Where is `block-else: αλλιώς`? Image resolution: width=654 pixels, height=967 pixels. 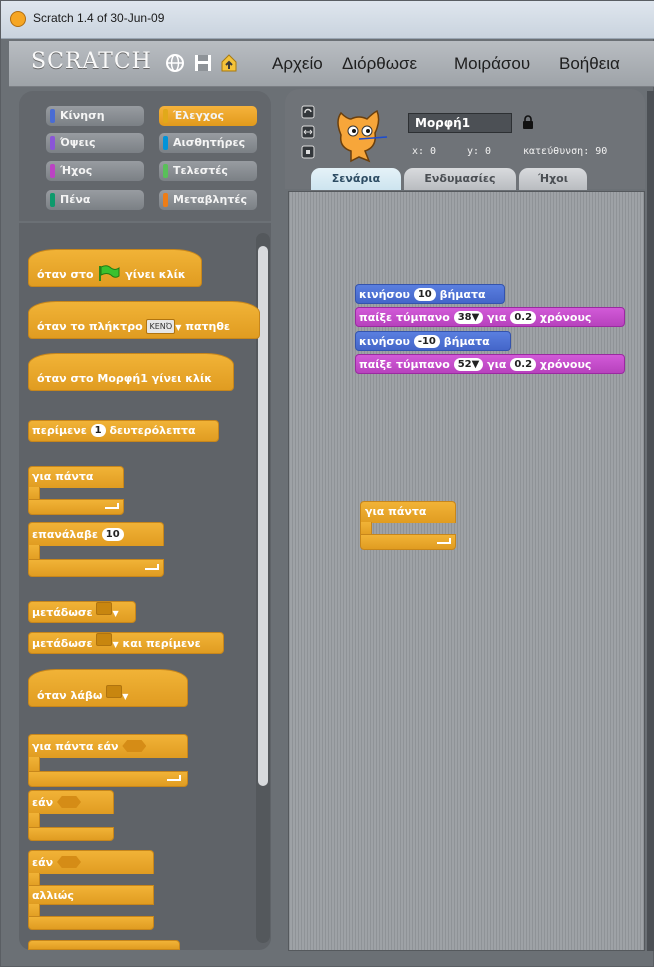
block-else: αλλιώς is located at coordinates (91, 895).